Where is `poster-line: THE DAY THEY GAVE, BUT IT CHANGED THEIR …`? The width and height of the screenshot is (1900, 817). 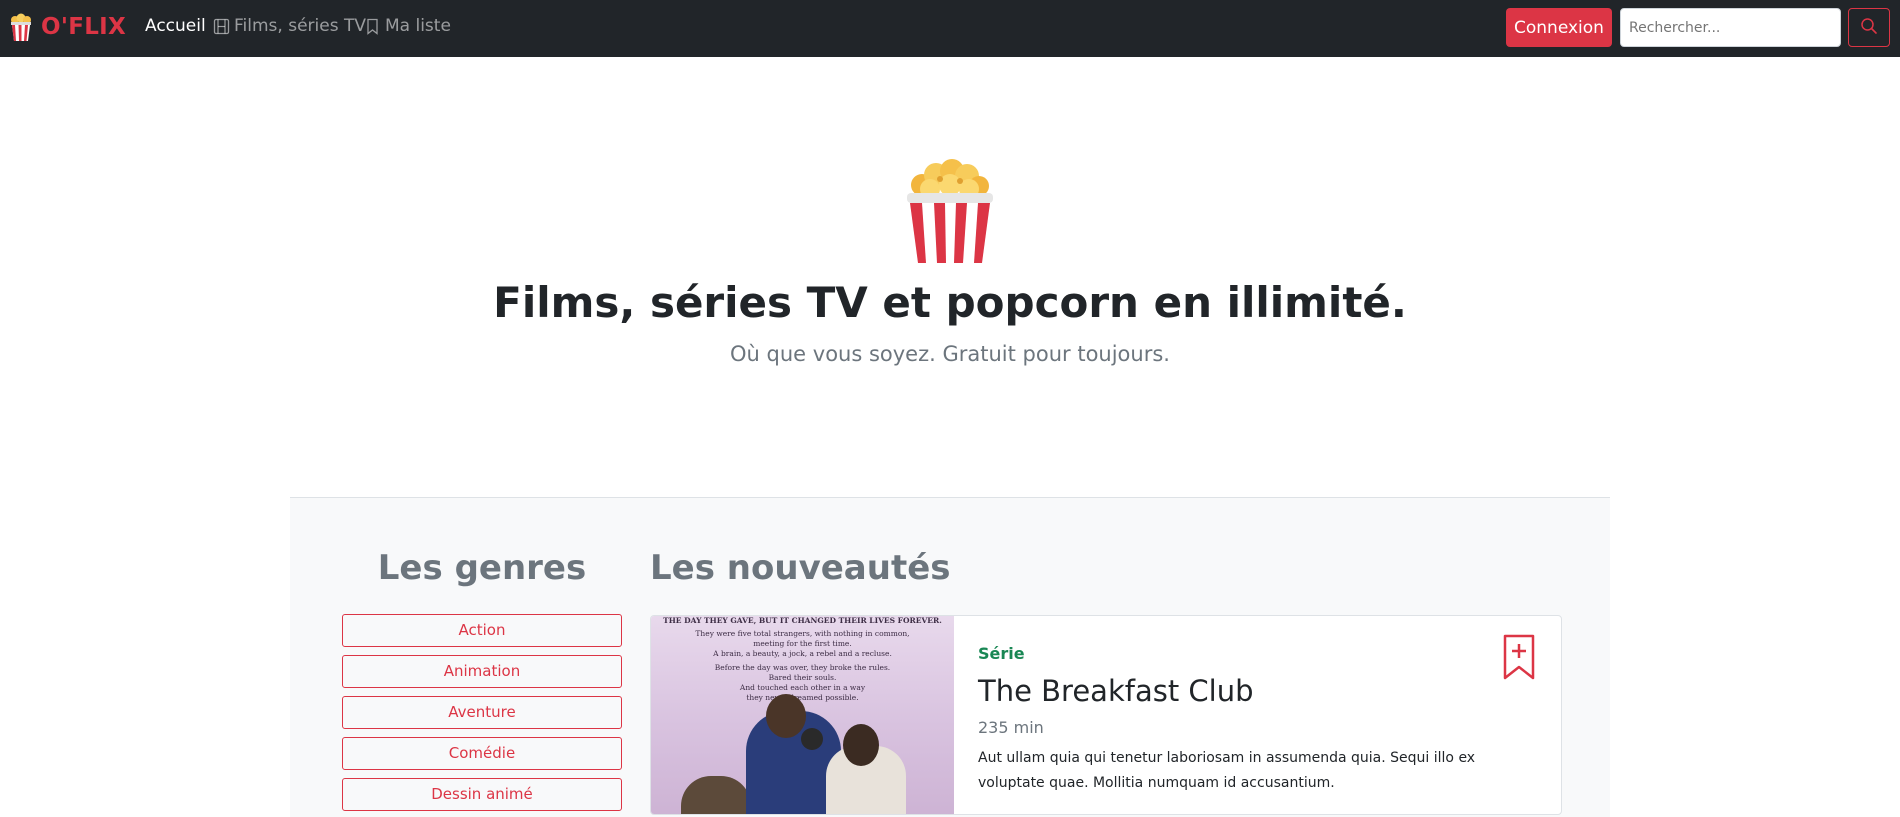 poster-line: THE DAY THEY GAVE, BUT IT CHANGED THEIR … is located at coordinates (802, 620).